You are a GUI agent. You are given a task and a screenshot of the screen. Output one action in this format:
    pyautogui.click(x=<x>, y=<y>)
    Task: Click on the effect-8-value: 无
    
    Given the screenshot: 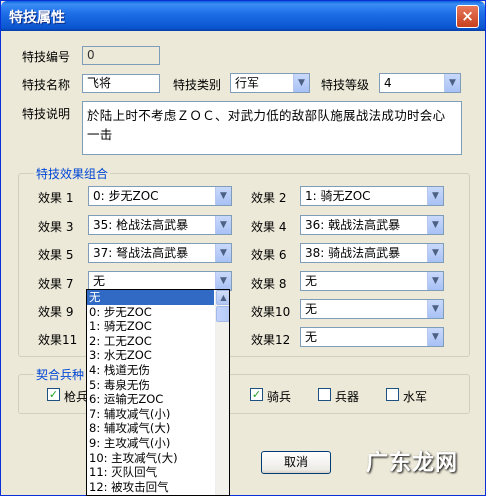 What is the action you would take?
    pyautogui.click(x=311, y=281)
    